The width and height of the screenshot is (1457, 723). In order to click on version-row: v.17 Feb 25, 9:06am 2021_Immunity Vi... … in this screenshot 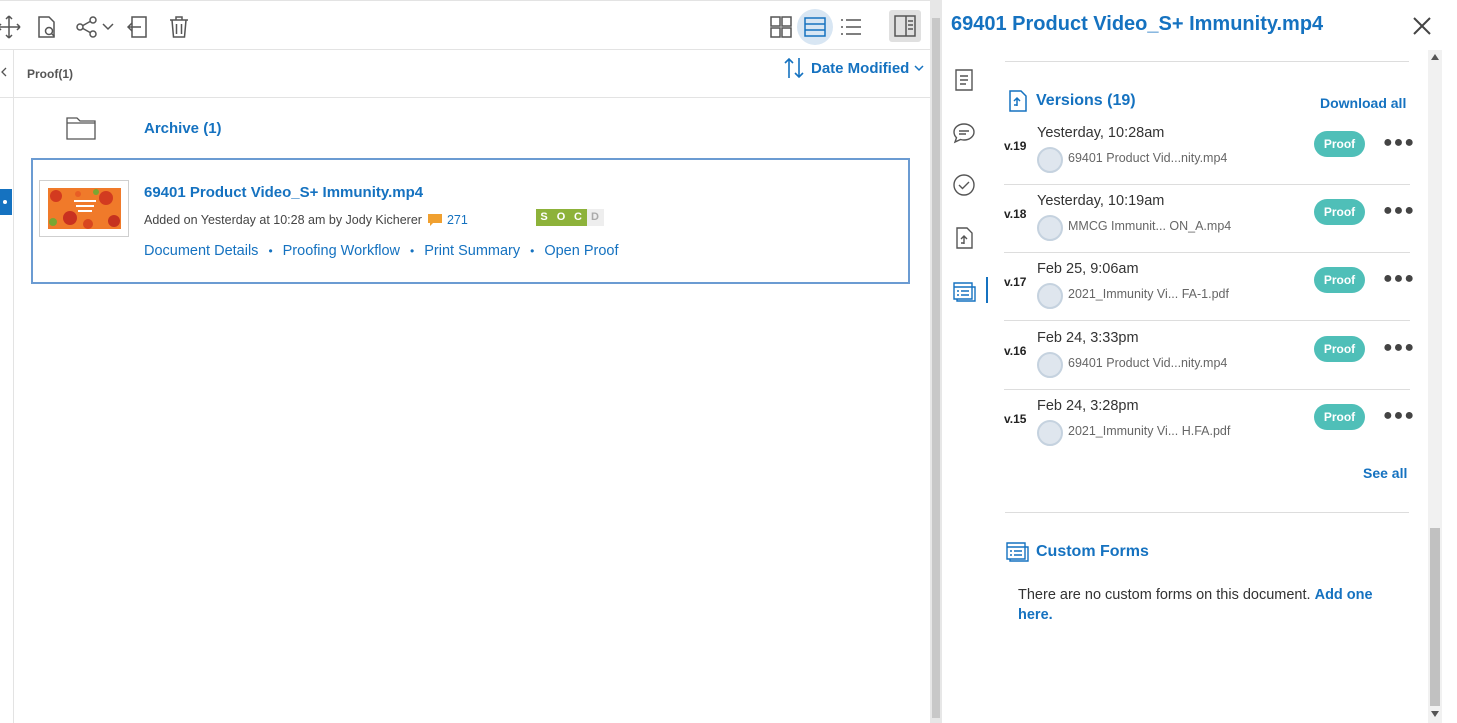, I will do `click(1209, 287)`.